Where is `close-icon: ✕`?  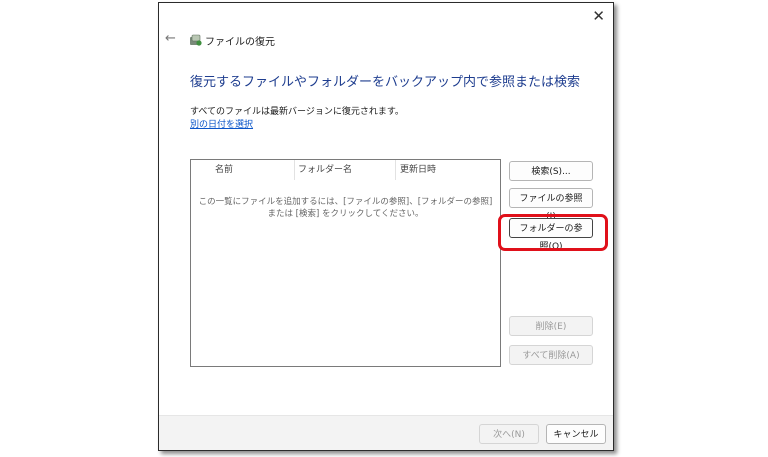 close-icon: ✕ is located at coordinates (598, 16).